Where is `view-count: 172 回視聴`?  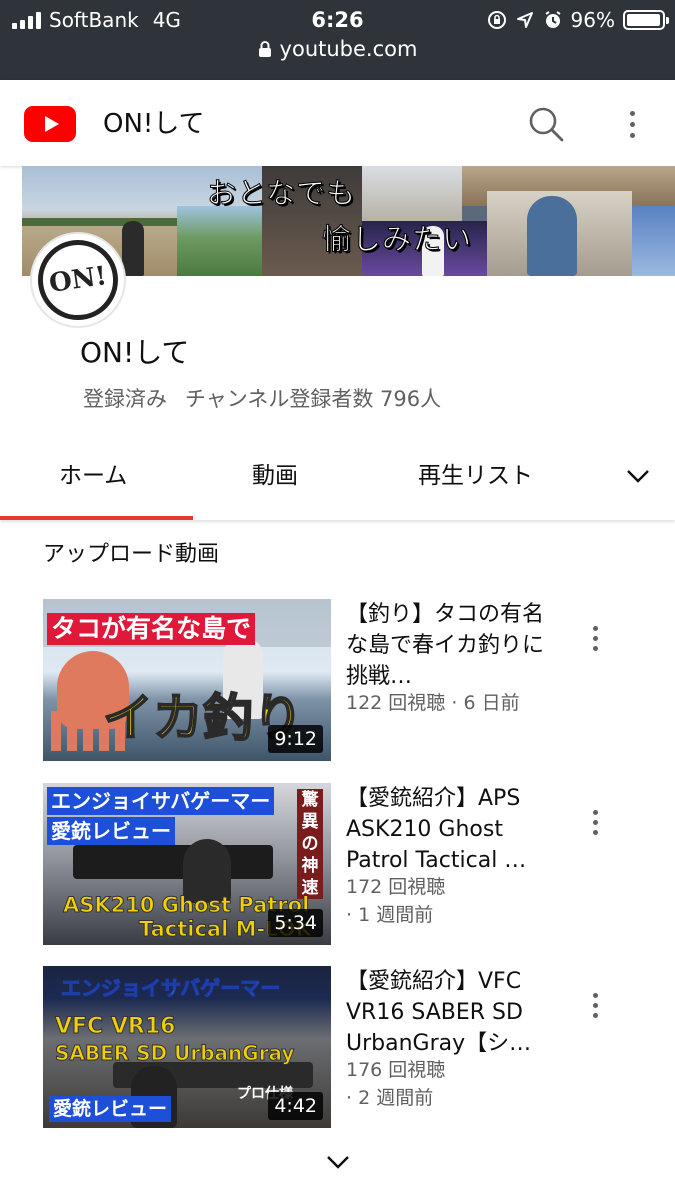 view-count: 172 回視聴 is located at coordinates (396, 887).